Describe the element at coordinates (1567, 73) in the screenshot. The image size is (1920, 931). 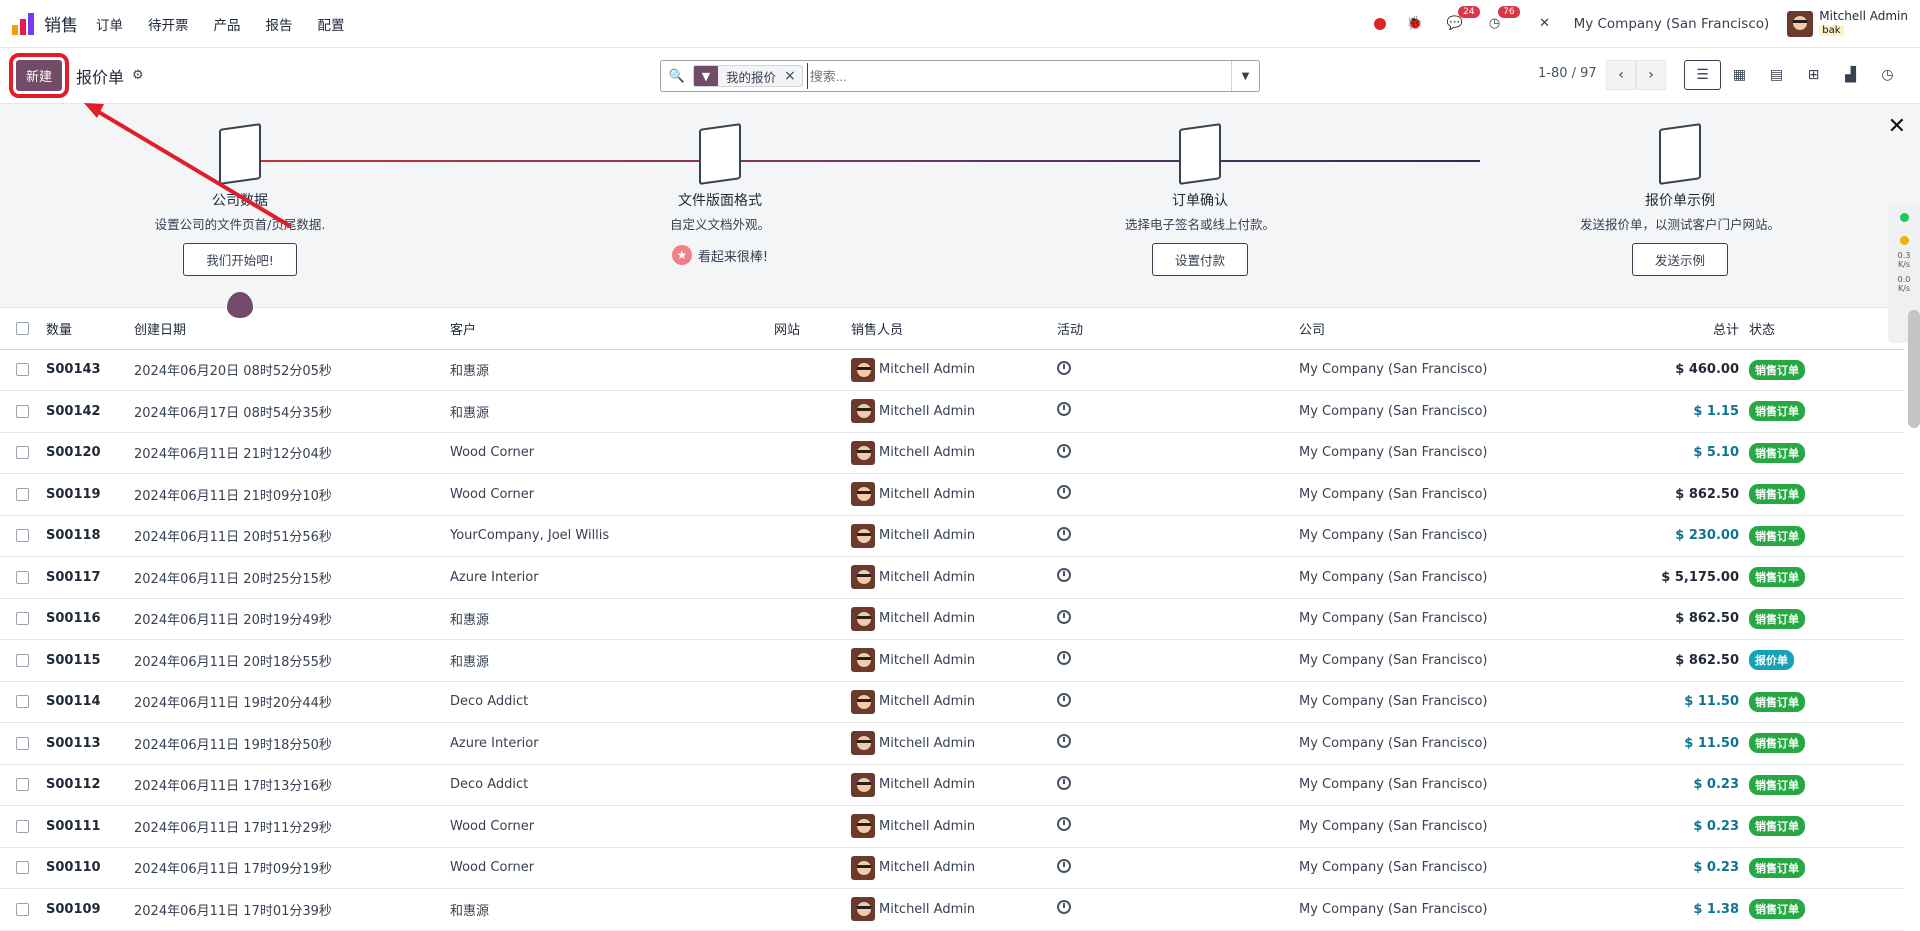
I see `pager-value: 1-80 / 97` at that location.